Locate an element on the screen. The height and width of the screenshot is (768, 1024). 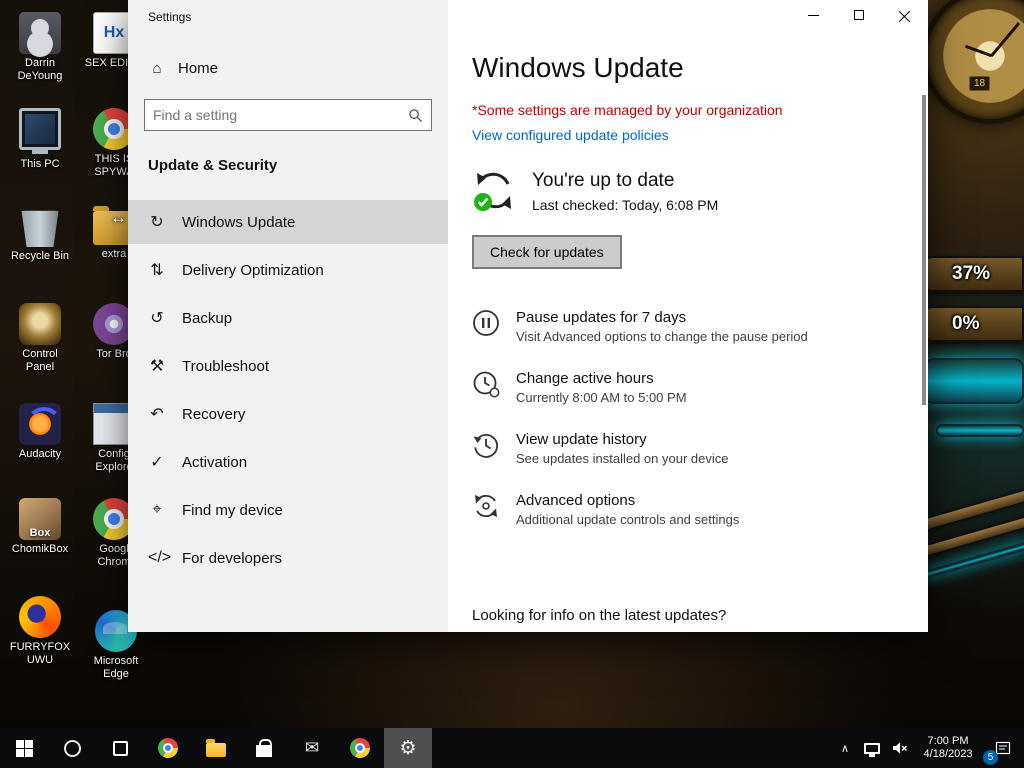
desktop-icon-chomikbox: Box ChomikBox is located at coordinates (40, 527).